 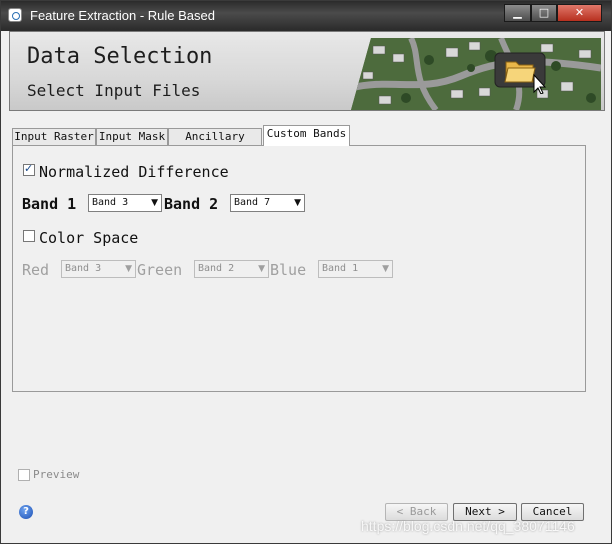 I want to click on red-select: Band 3 ▼, so click(x=98, y=269).